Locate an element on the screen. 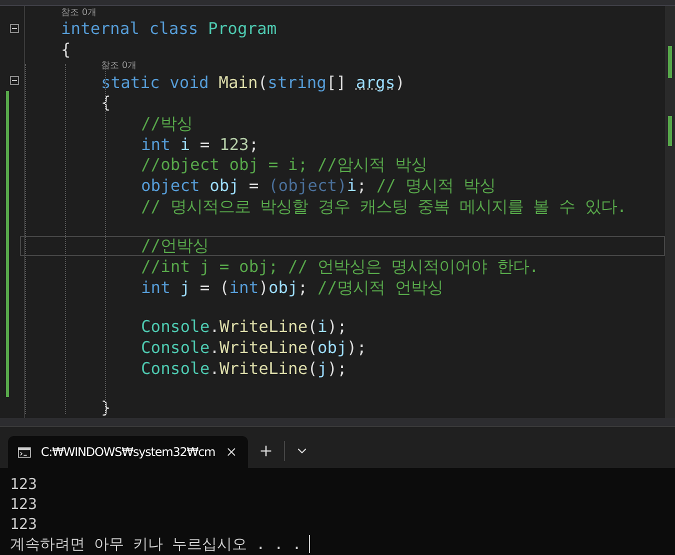 The height and width of the screenshot is (555, 675). code-line: internal class Program is located at coordinates (169, 28).